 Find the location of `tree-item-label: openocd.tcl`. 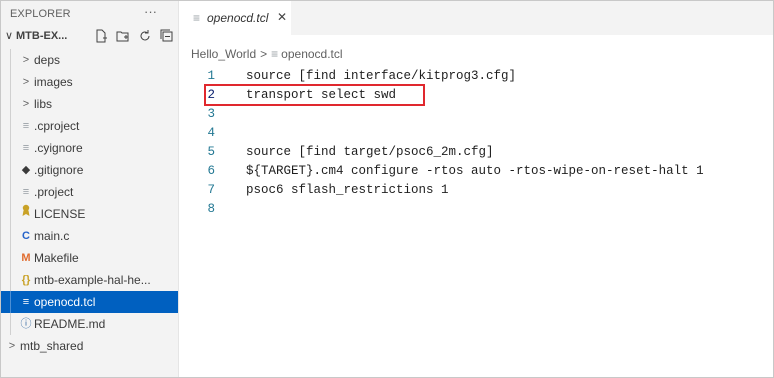

tree-item-label: openocd.tcl is located at coordinates (65, 302).